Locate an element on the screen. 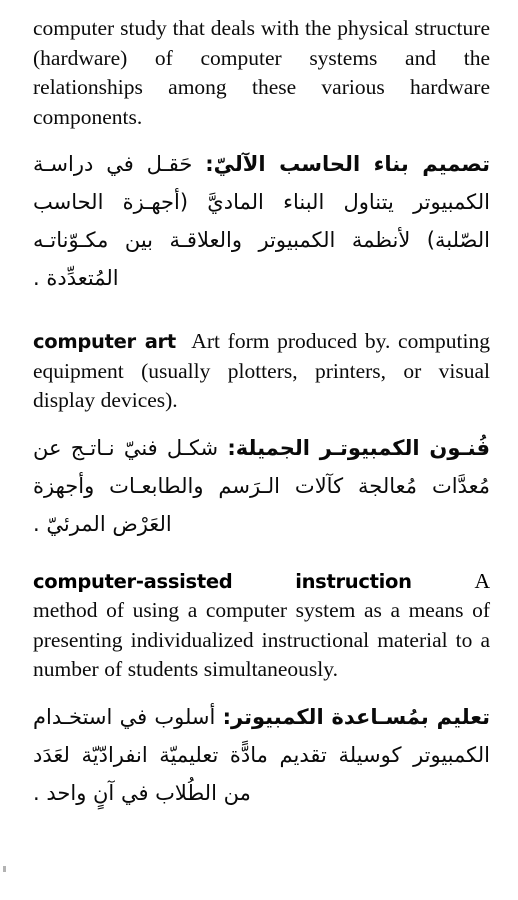 The image size is (518, 900). english-headword-right: instruction is located at coordinates (353, 581).